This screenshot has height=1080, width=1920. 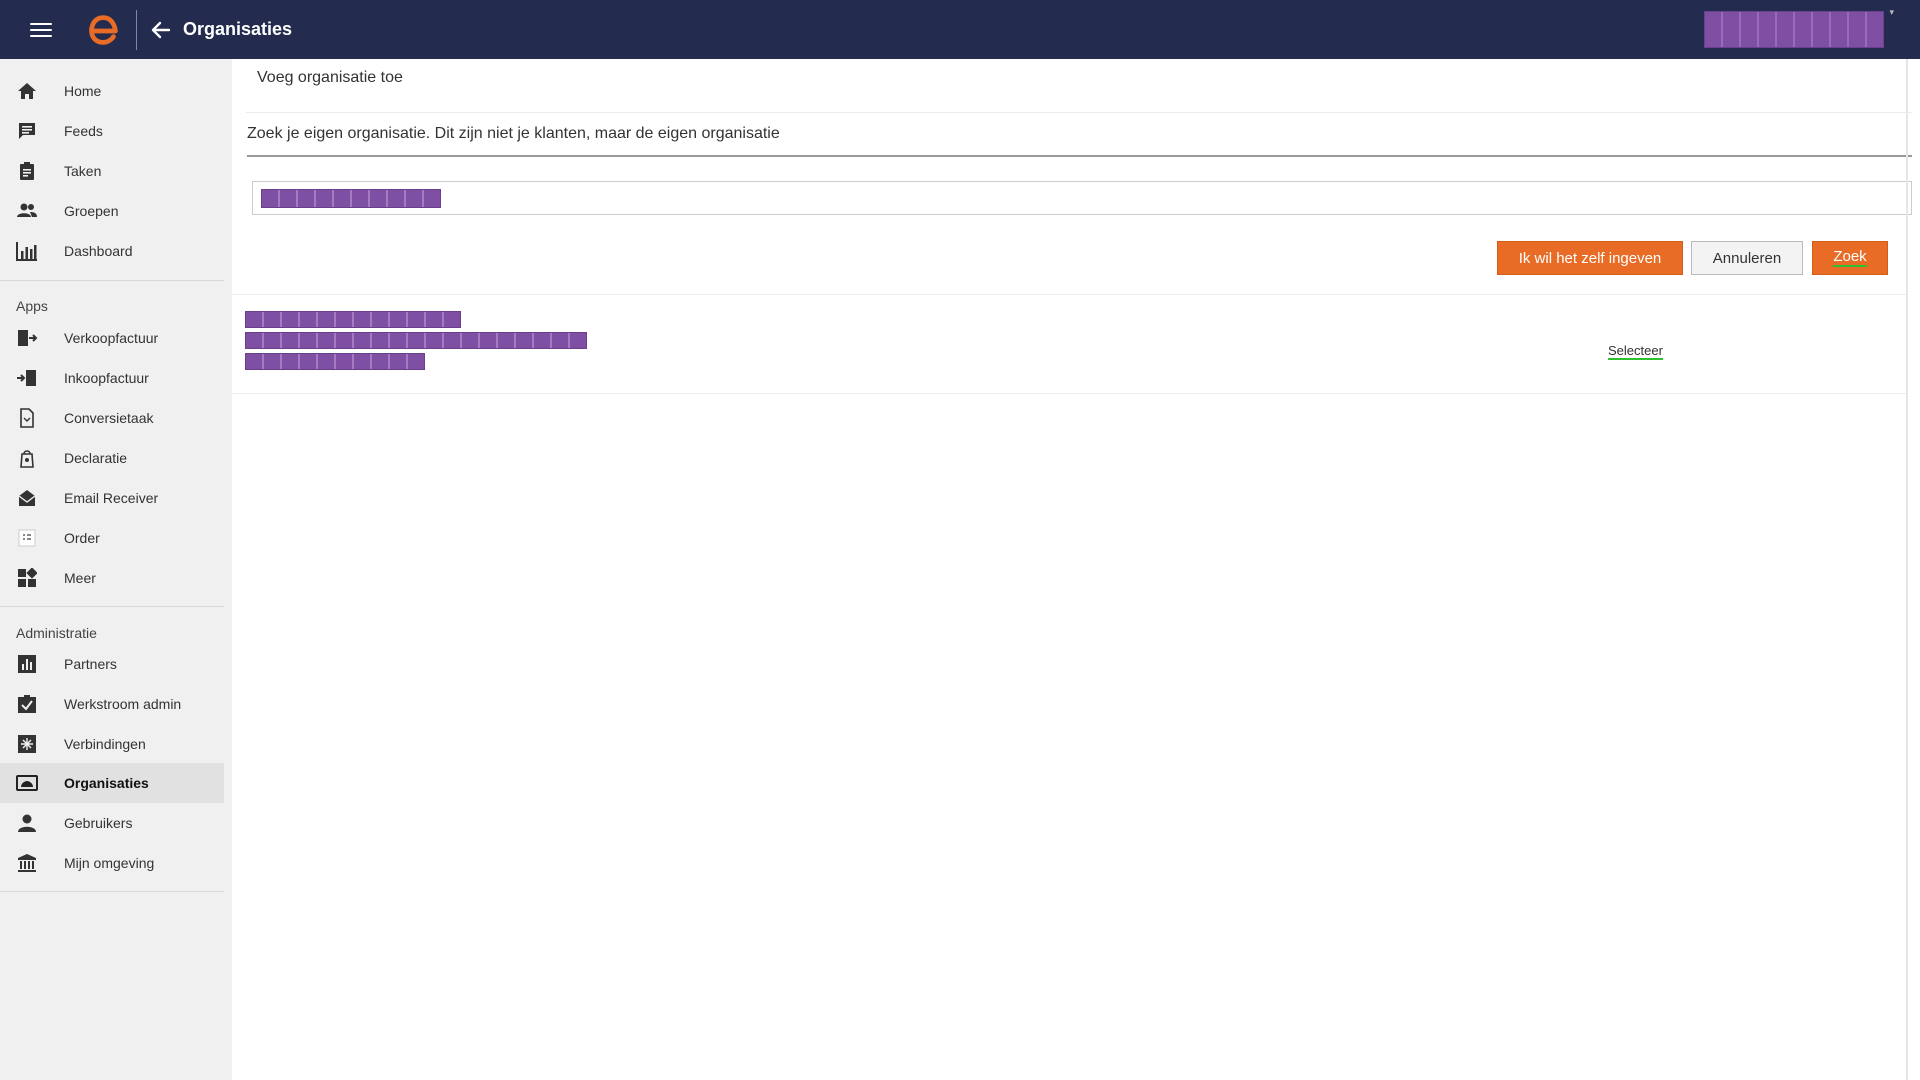 What do you see at coordinates (103, 30) in the screenshot?
I see `app-logo` at bounding box center [103, 30].